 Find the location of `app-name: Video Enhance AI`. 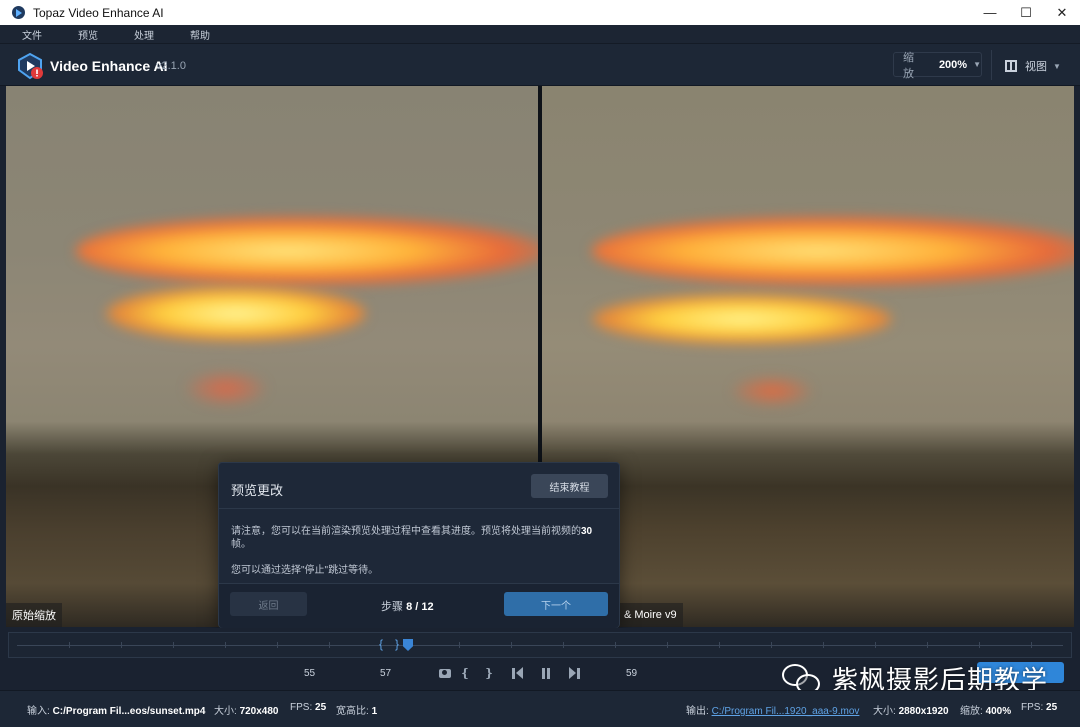

app-name: Video Enhance AI is located at coordinates (109, 66).